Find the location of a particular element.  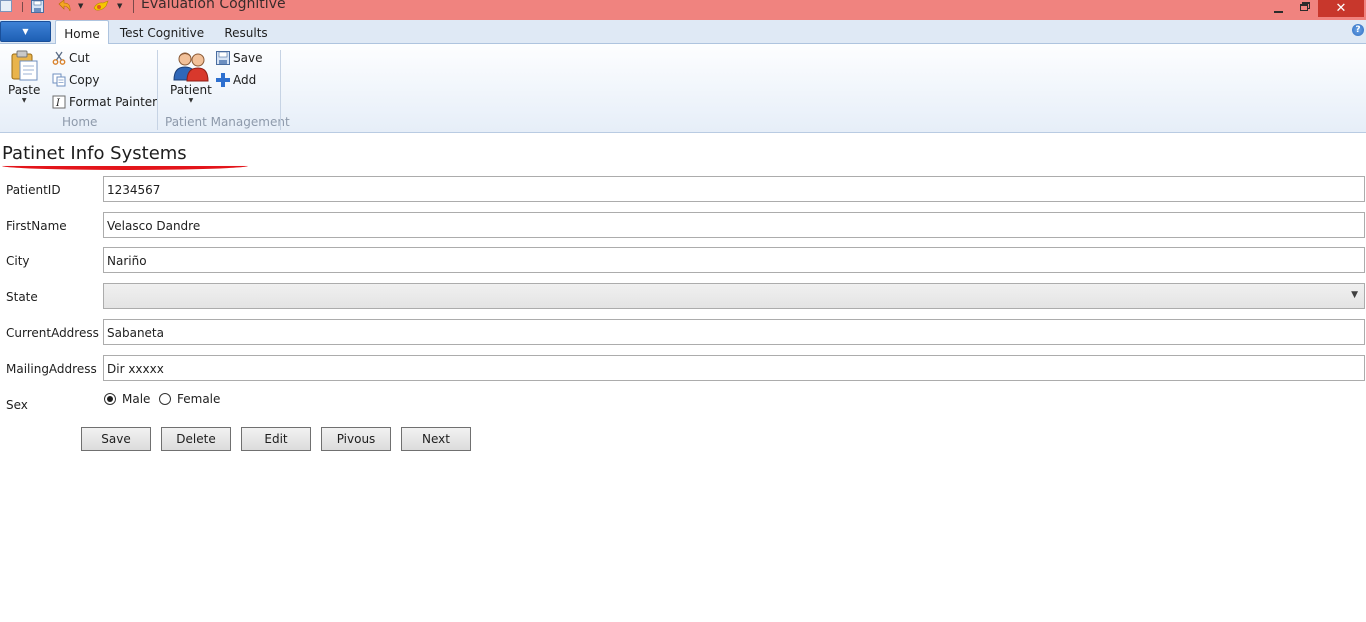

tab-test-cognitive: Test Cognitive is located at coordinates (162, 32).